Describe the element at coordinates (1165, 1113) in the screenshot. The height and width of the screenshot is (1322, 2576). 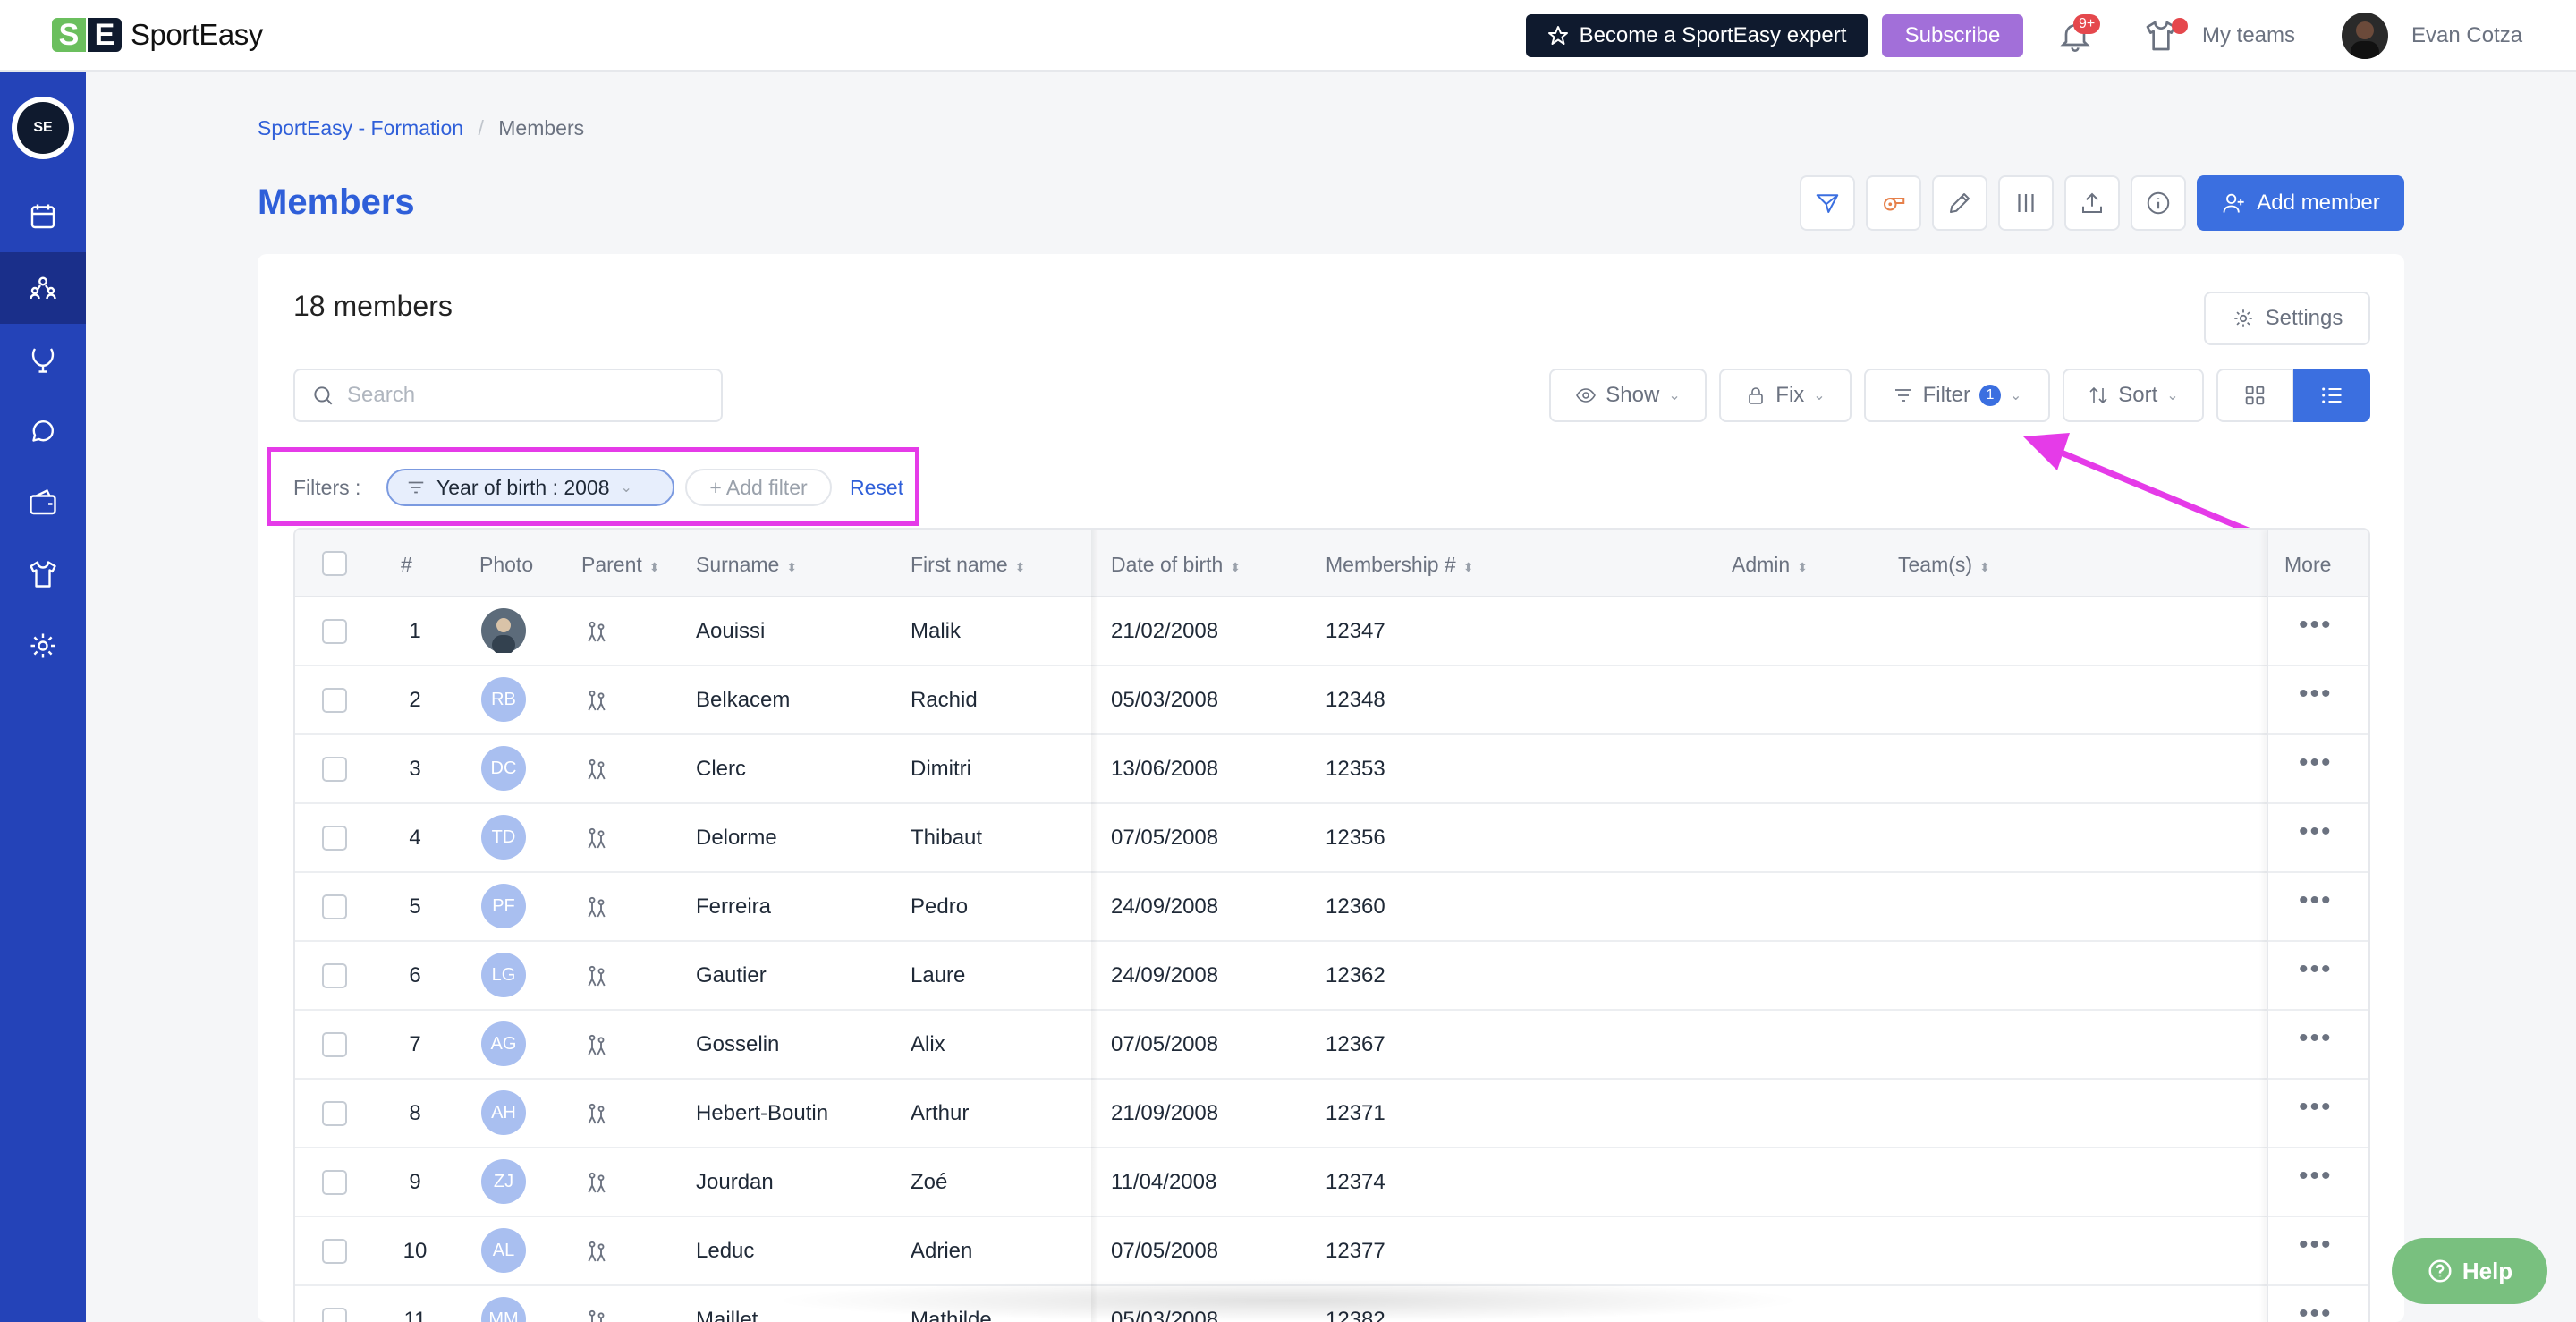
I see `cell-dob: 21/09/2008` at that location.